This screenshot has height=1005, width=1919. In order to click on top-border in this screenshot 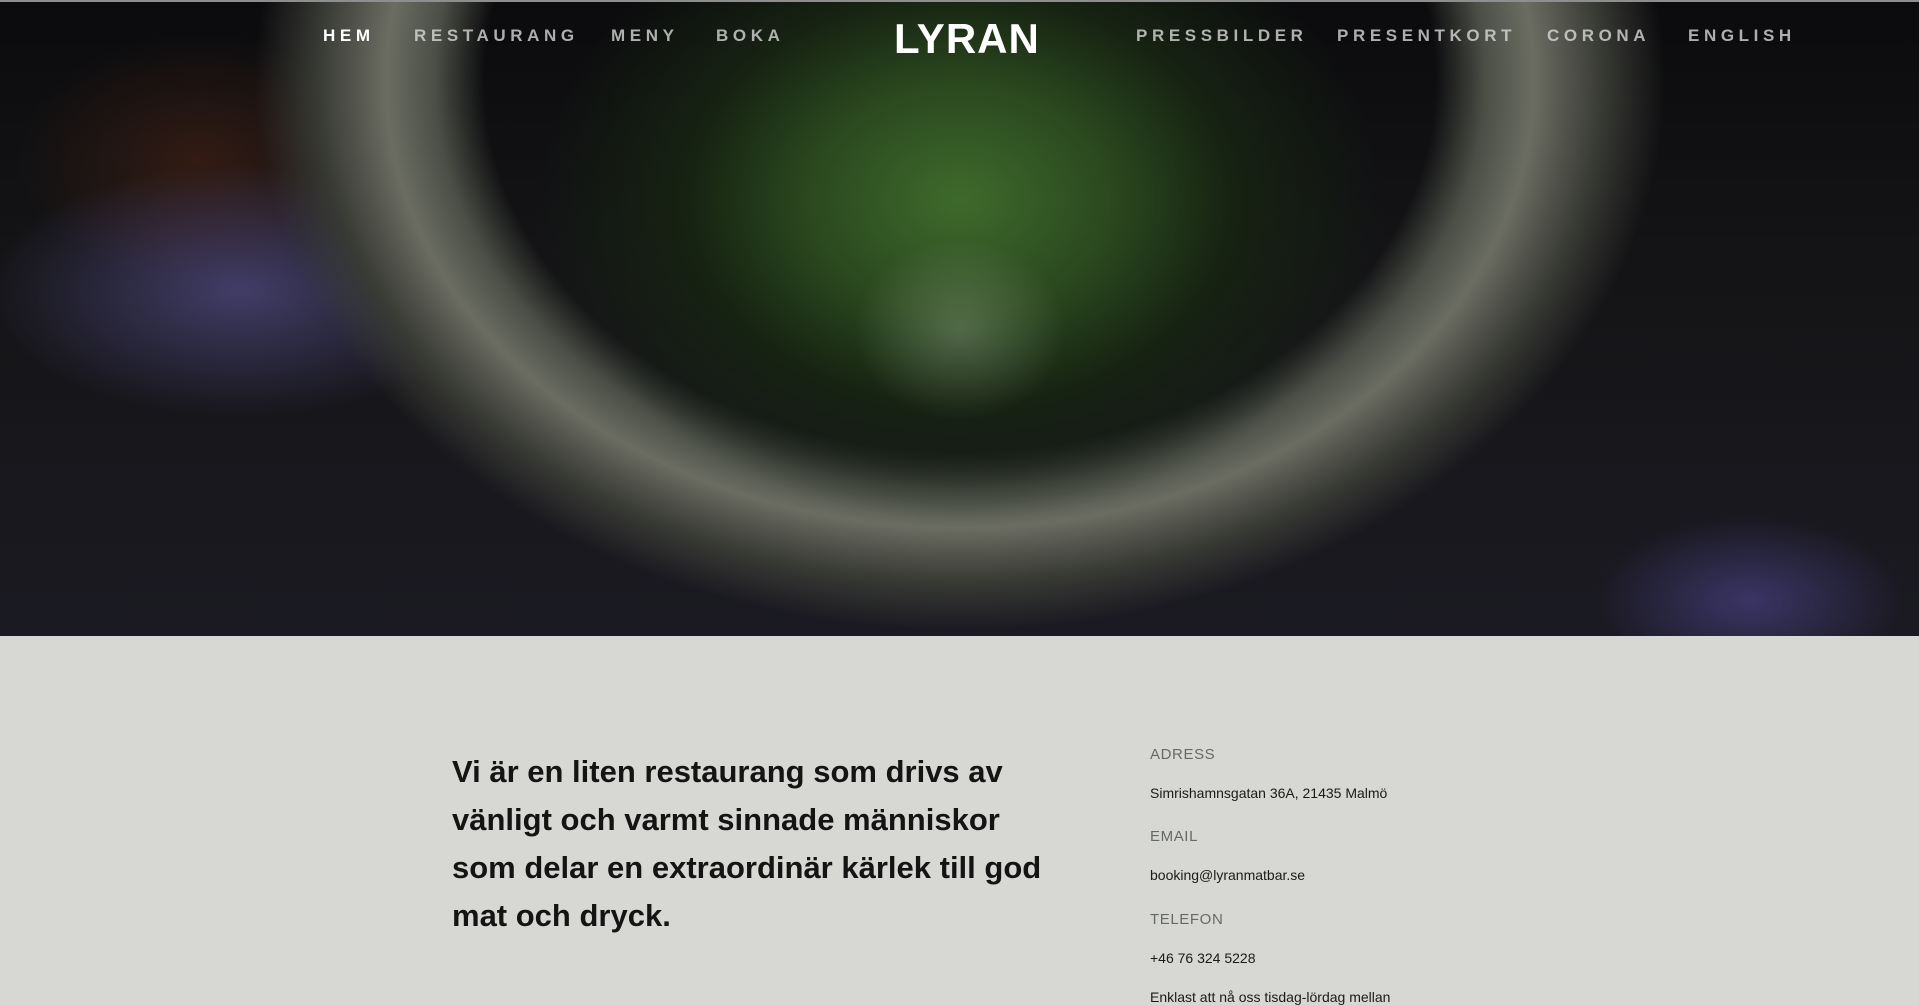, I will do `click(959, 1)`.